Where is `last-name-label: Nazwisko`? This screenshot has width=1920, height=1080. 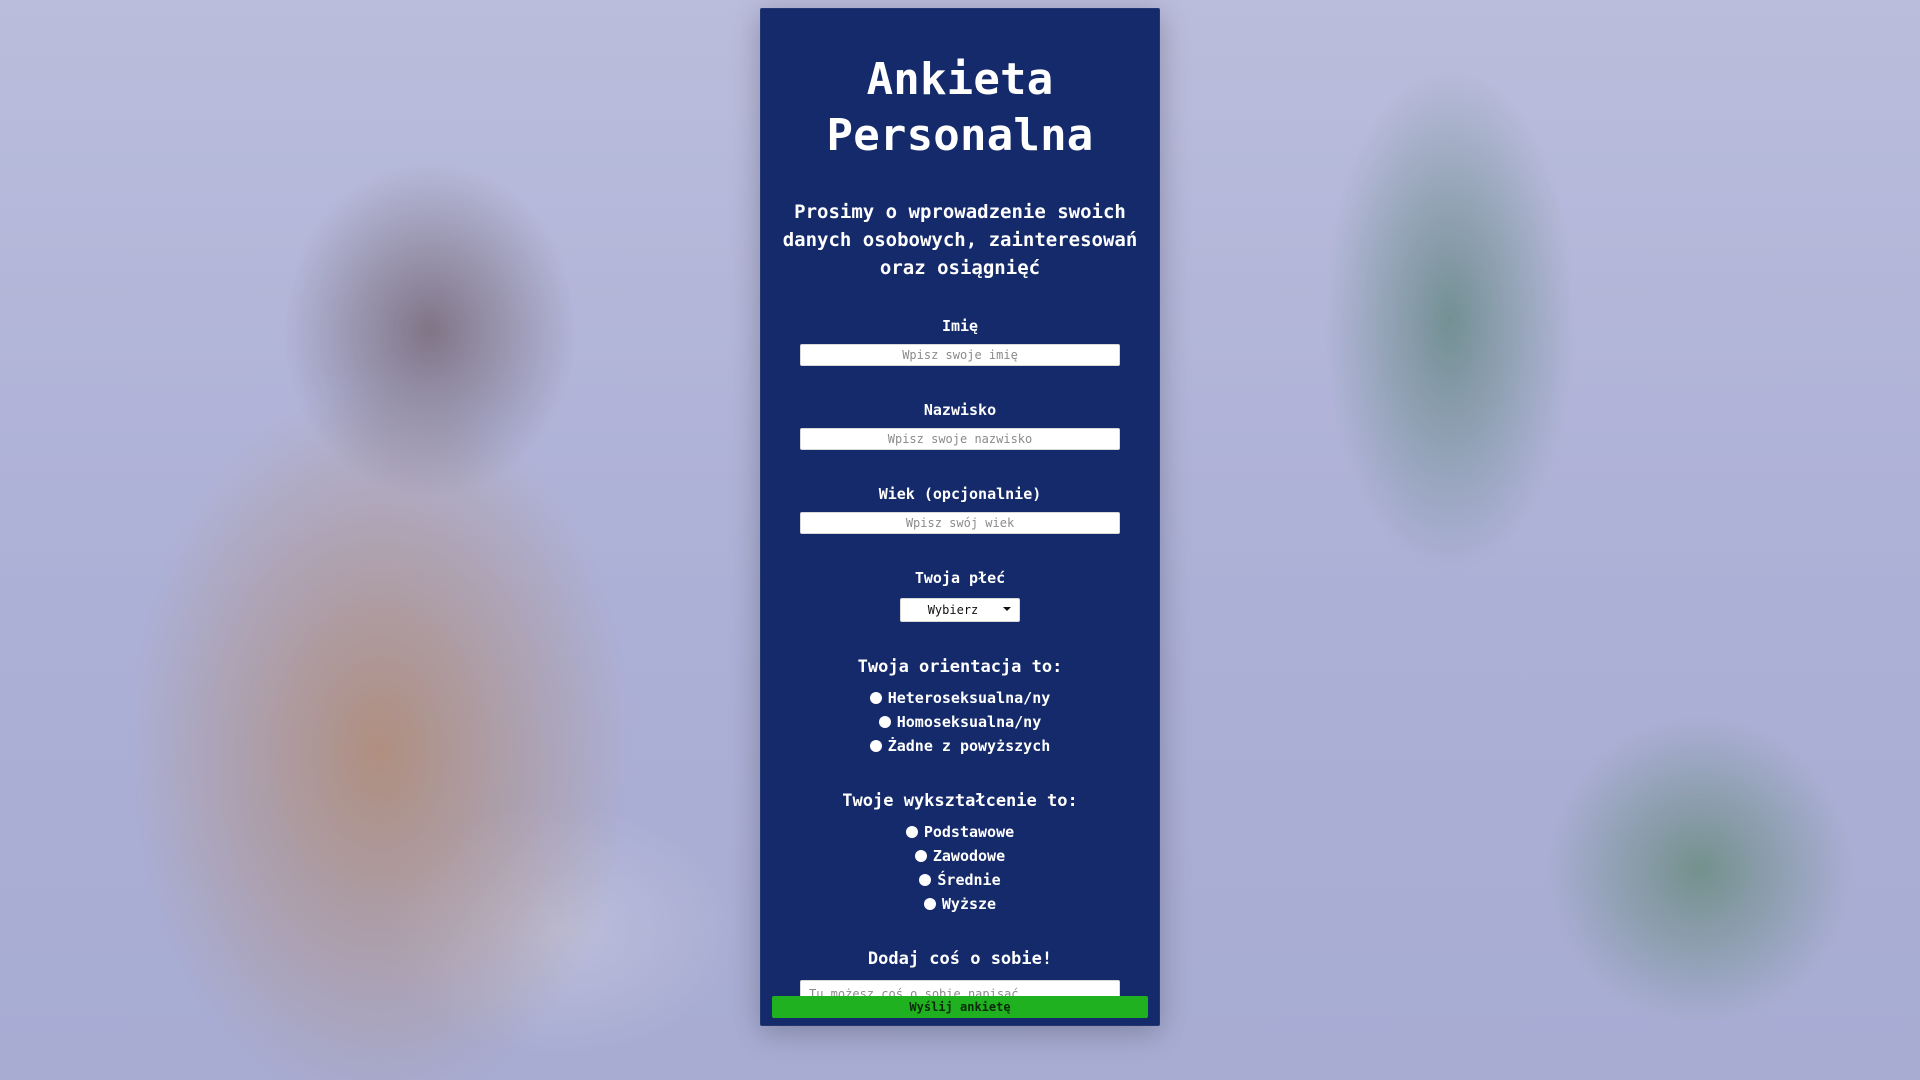
last-name-label: Nazwisko is located at coordinates (960, 410).